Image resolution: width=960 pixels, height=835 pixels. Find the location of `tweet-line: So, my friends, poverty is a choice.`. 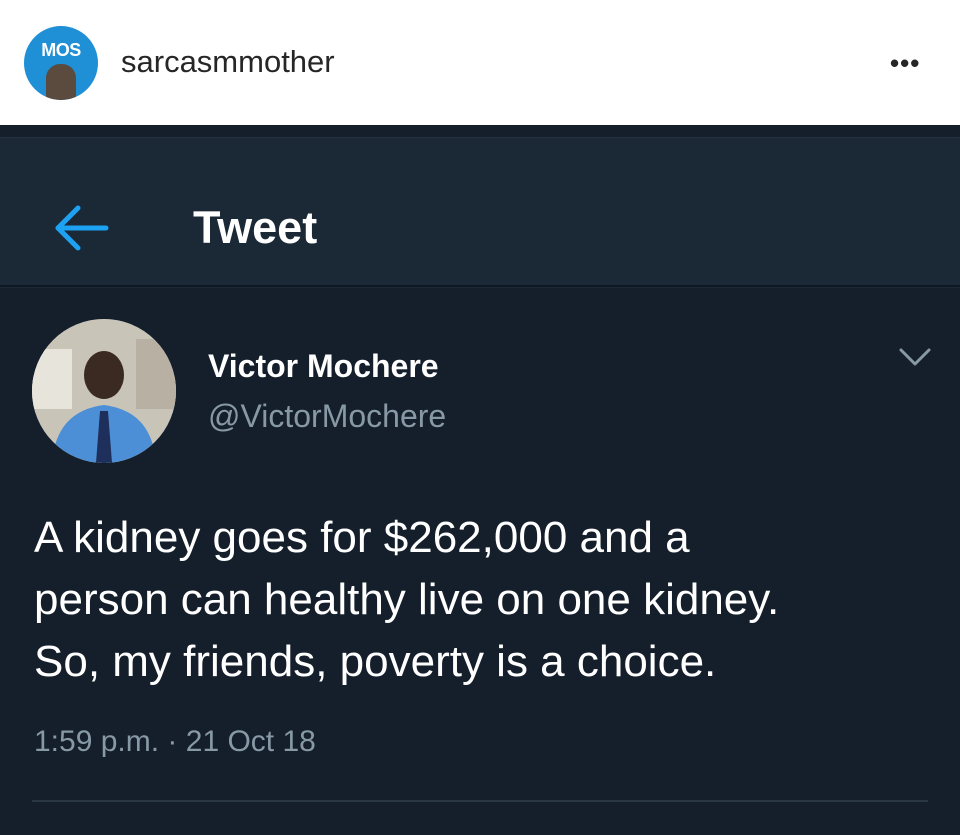

tweet-line: So, my friends, poverty is a choice. is located at coordinates (375, 661).